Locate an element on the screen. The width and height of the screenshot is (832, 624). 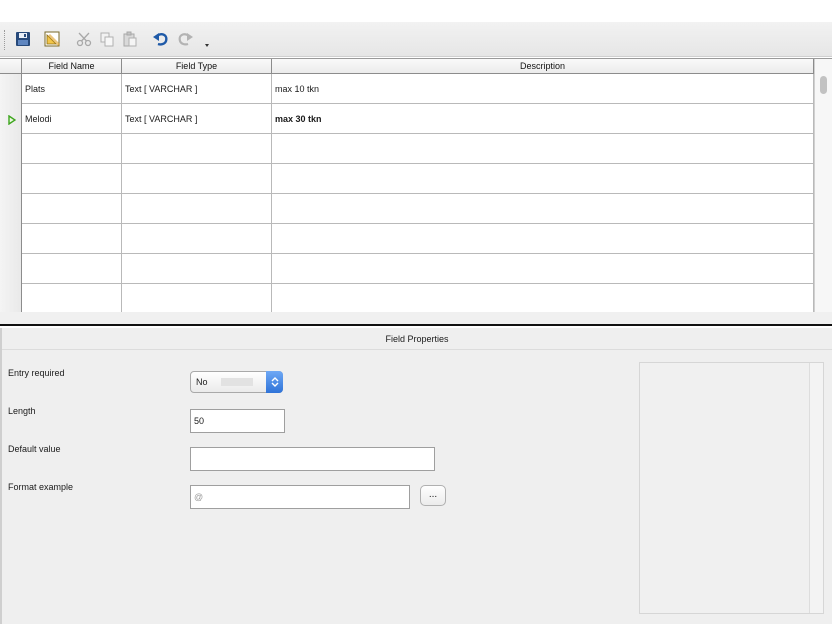
column-header-field-name: Field Name is located at coordinates (72, 66).